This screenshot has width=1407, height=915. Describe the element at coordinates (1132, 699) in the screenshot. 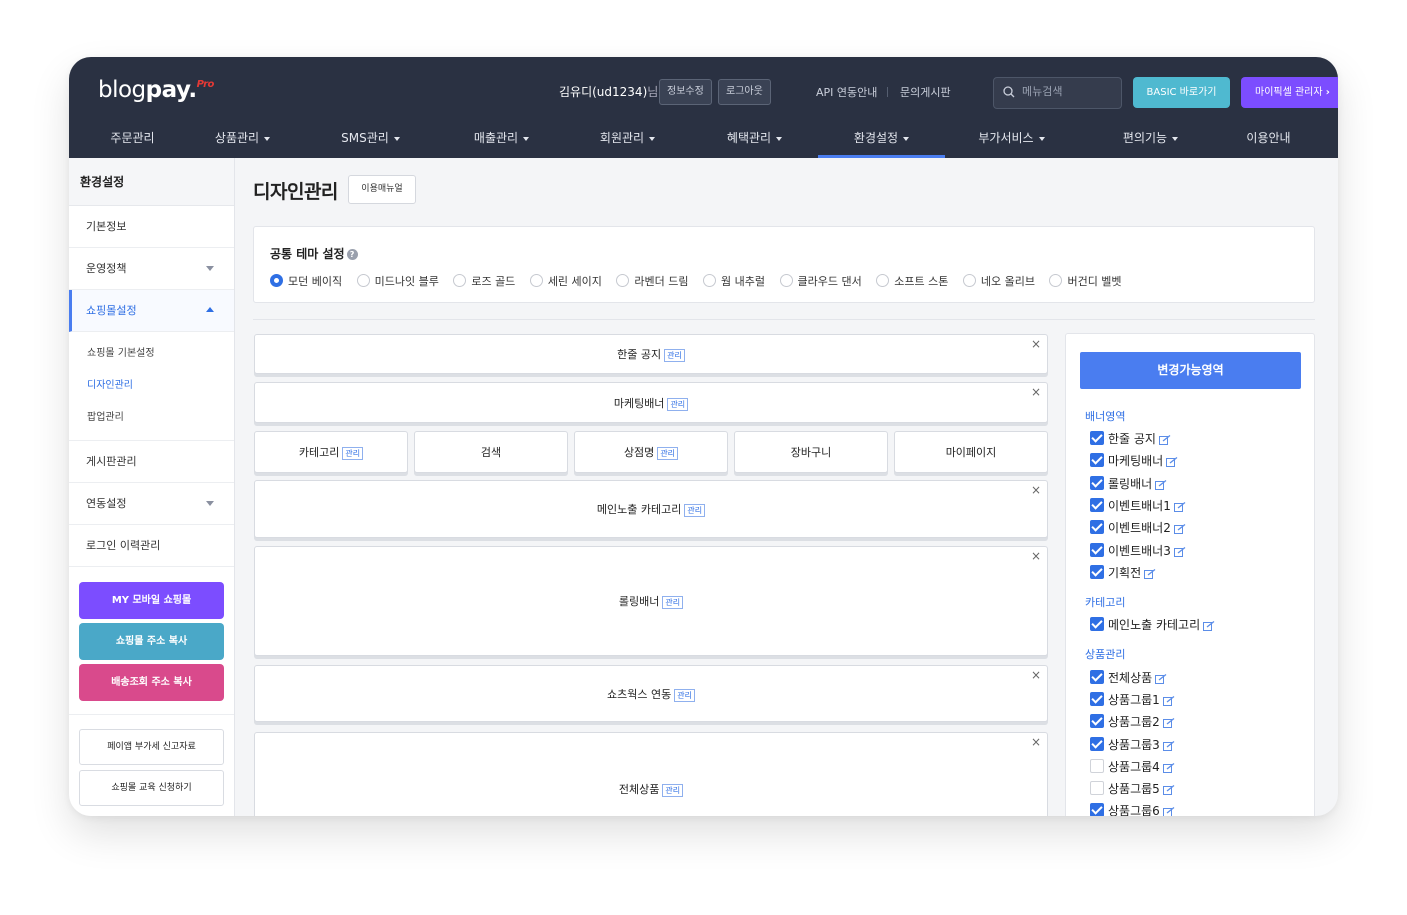

I see `checkbox-group1: 상품그룹1` at that location.